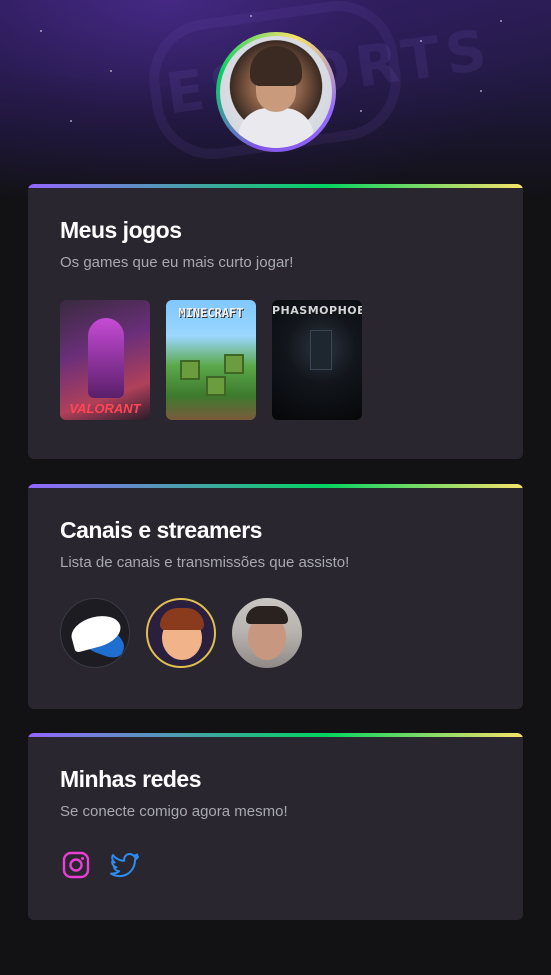  I want to click on valorant-character-image, so click(106, 358).